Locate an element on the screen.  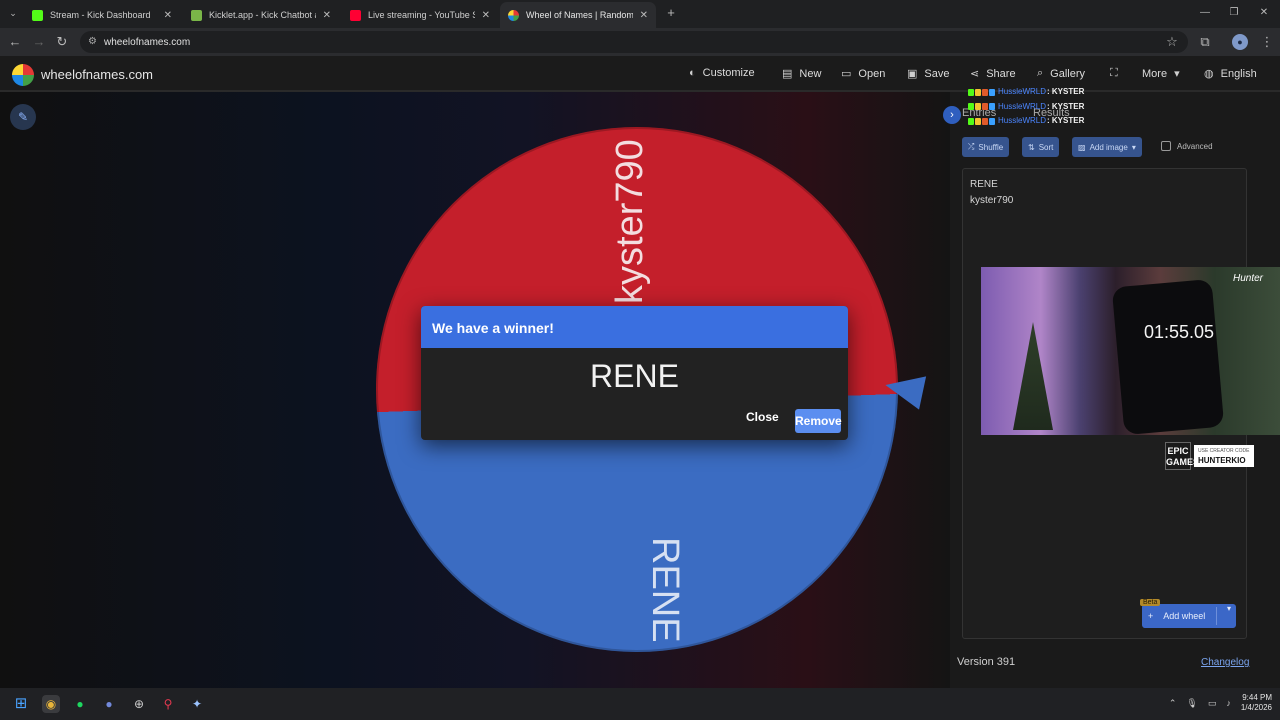
fullscreen-button: ⛶ is located at coordinates (1114, 73).